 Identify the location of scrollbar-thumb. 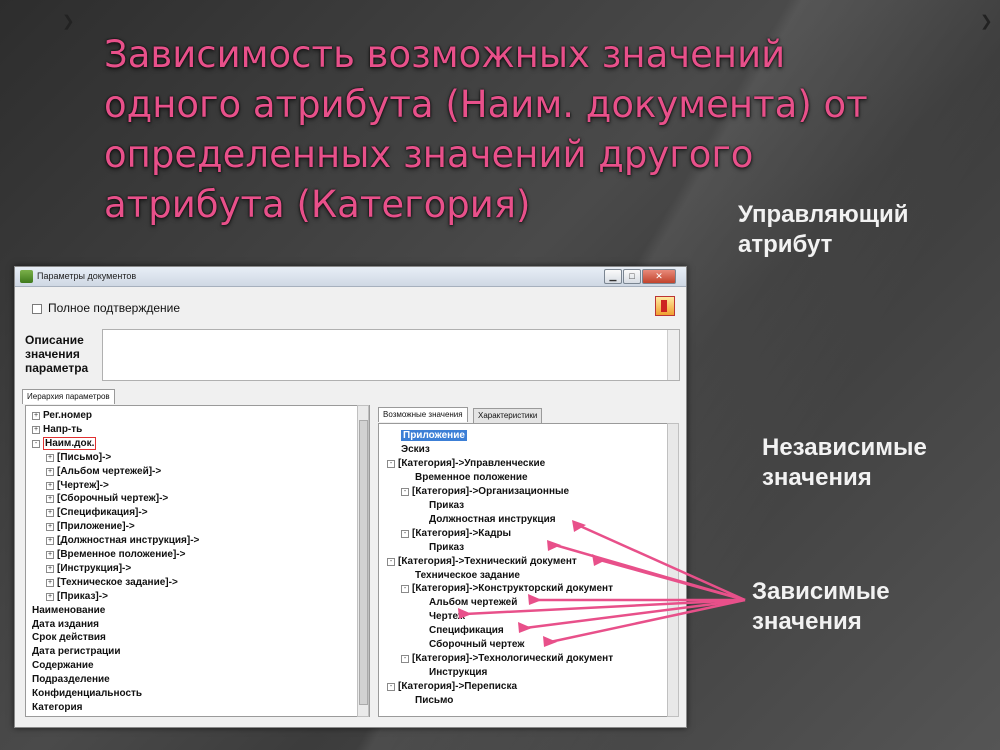
(363, 562).